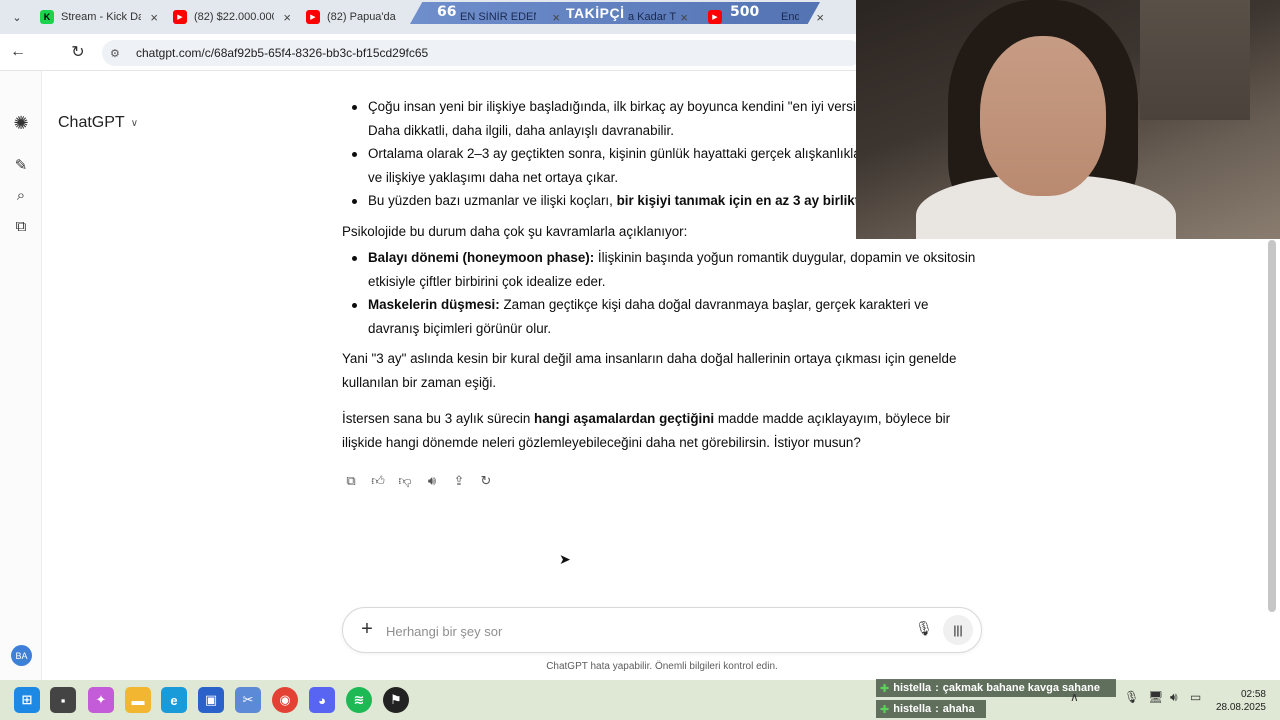 The height and width of the screenshot is (720, 1280). Describe the element at coordinates (498, 17) in the screenshot. I see `tab-title: EN SİNİR EDEN` at that location.